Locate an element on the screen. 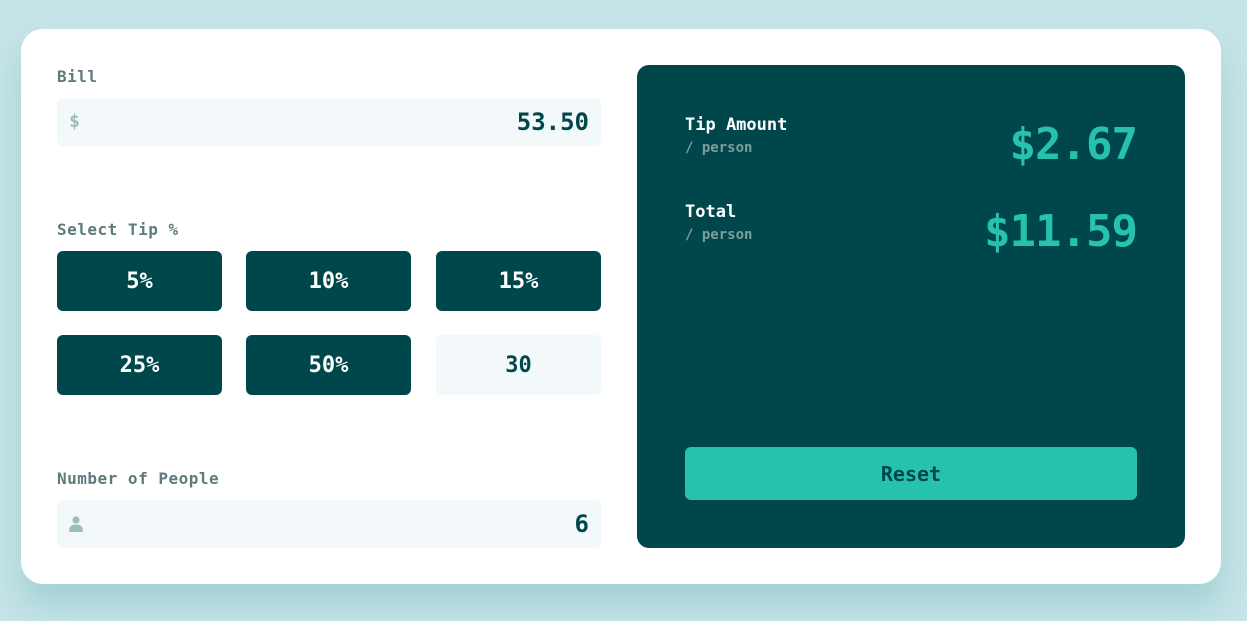 The image size is (1247, 621). total-title: Total is located at coordinates (711, 212).